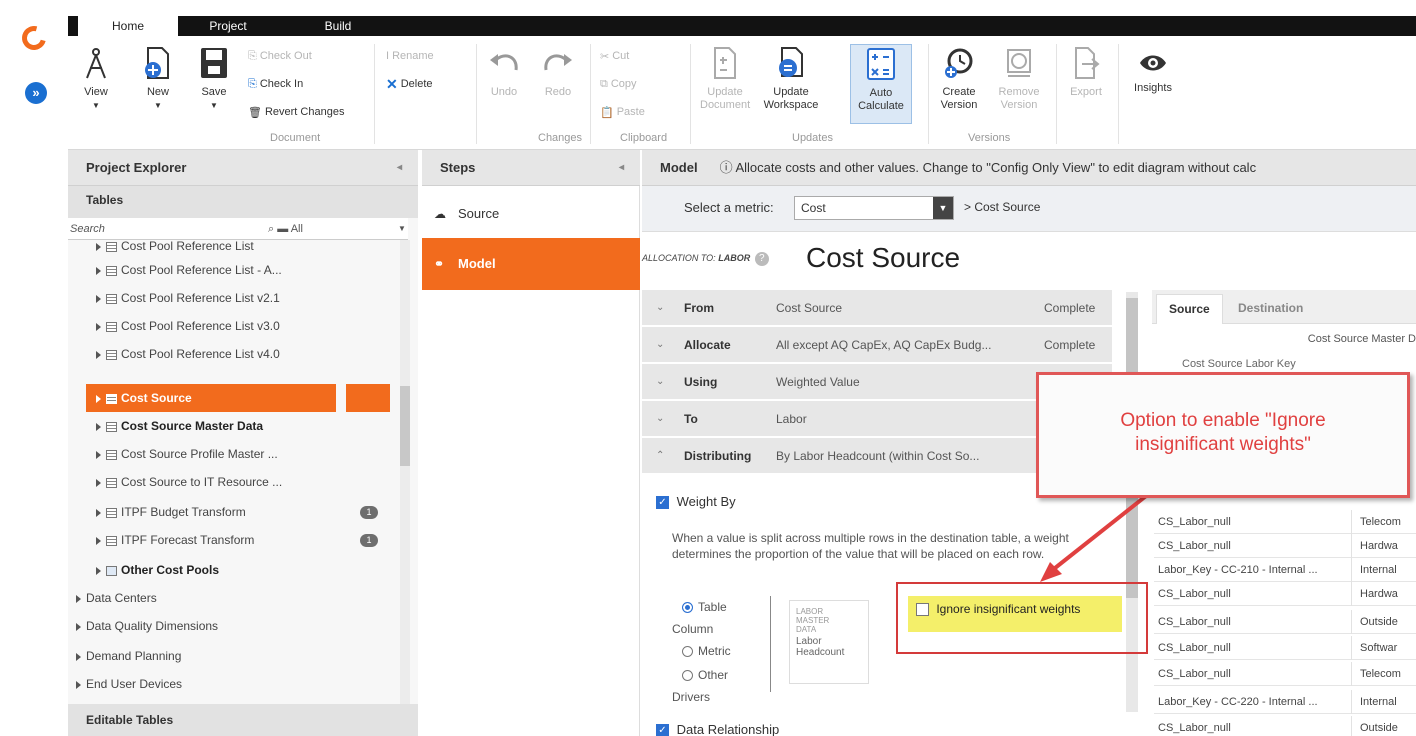 This screenshot has width=1416, height=736. Describe the element at coordinates (1223, 444) in the screenshot. I see `callout-line-2: insignificant weights"` at that location.